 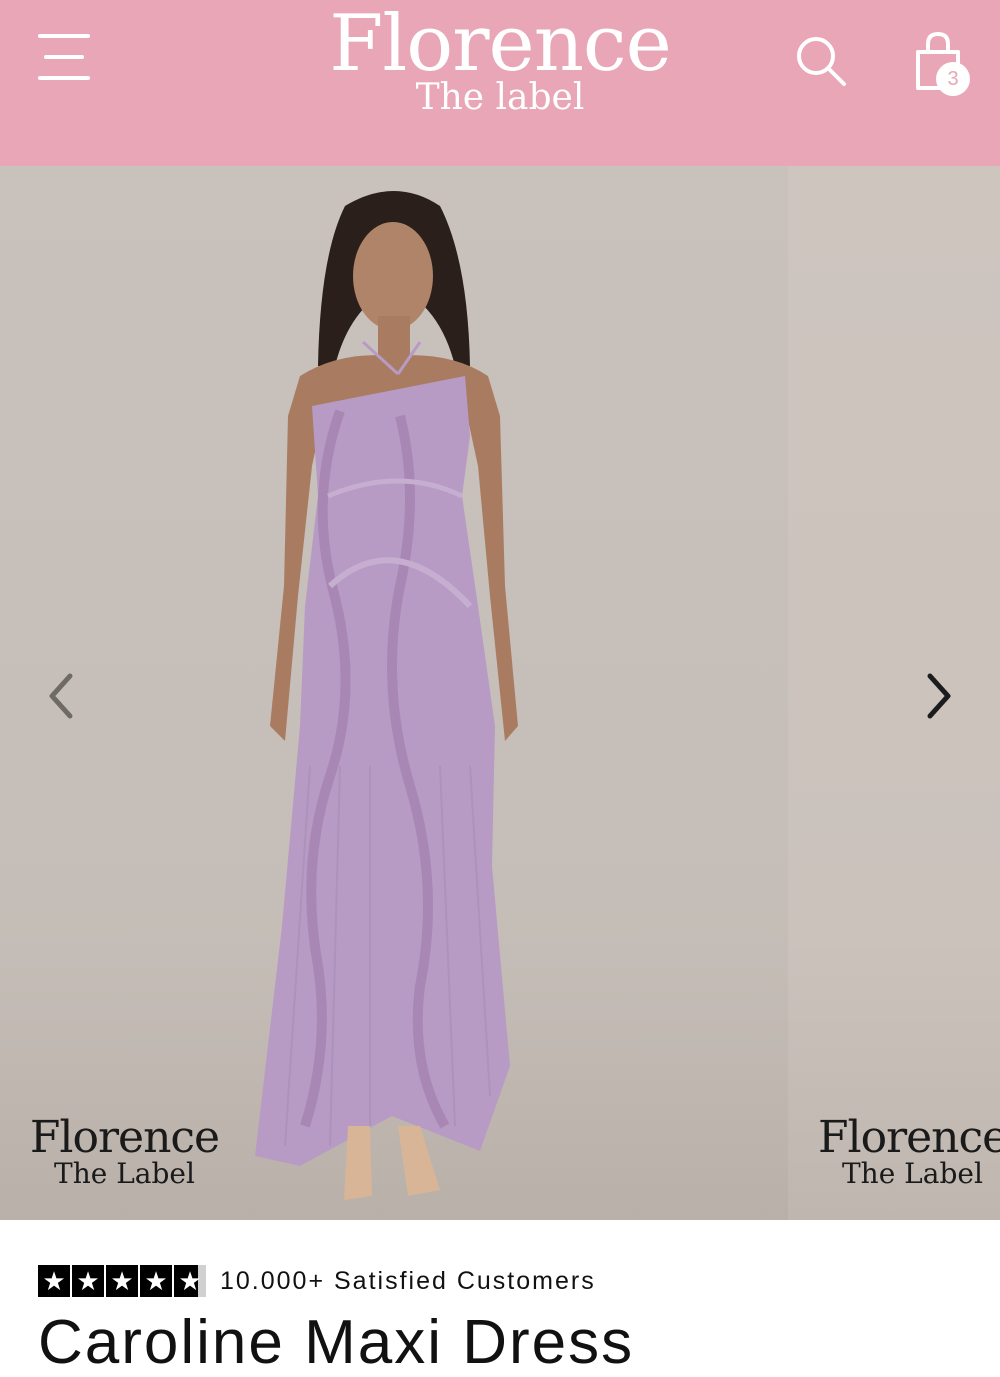 I want to click on menu-button, so click(x=64, y=58).